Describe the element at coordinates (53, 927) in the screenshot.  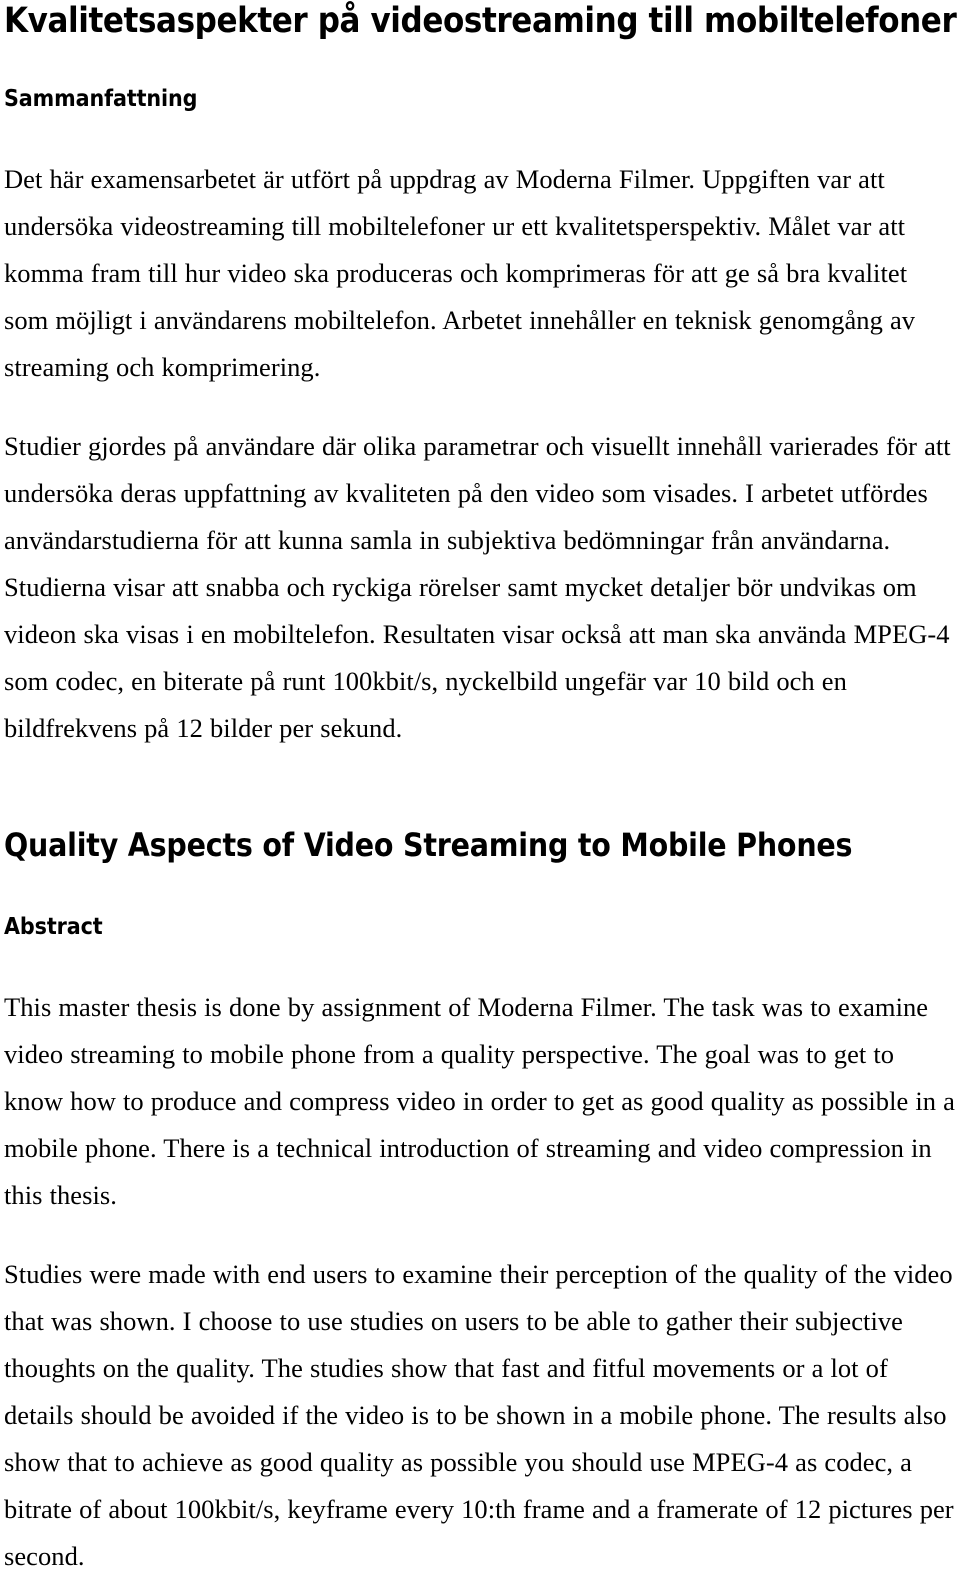
I see `section-heading-abstract: Abstract` at that location.